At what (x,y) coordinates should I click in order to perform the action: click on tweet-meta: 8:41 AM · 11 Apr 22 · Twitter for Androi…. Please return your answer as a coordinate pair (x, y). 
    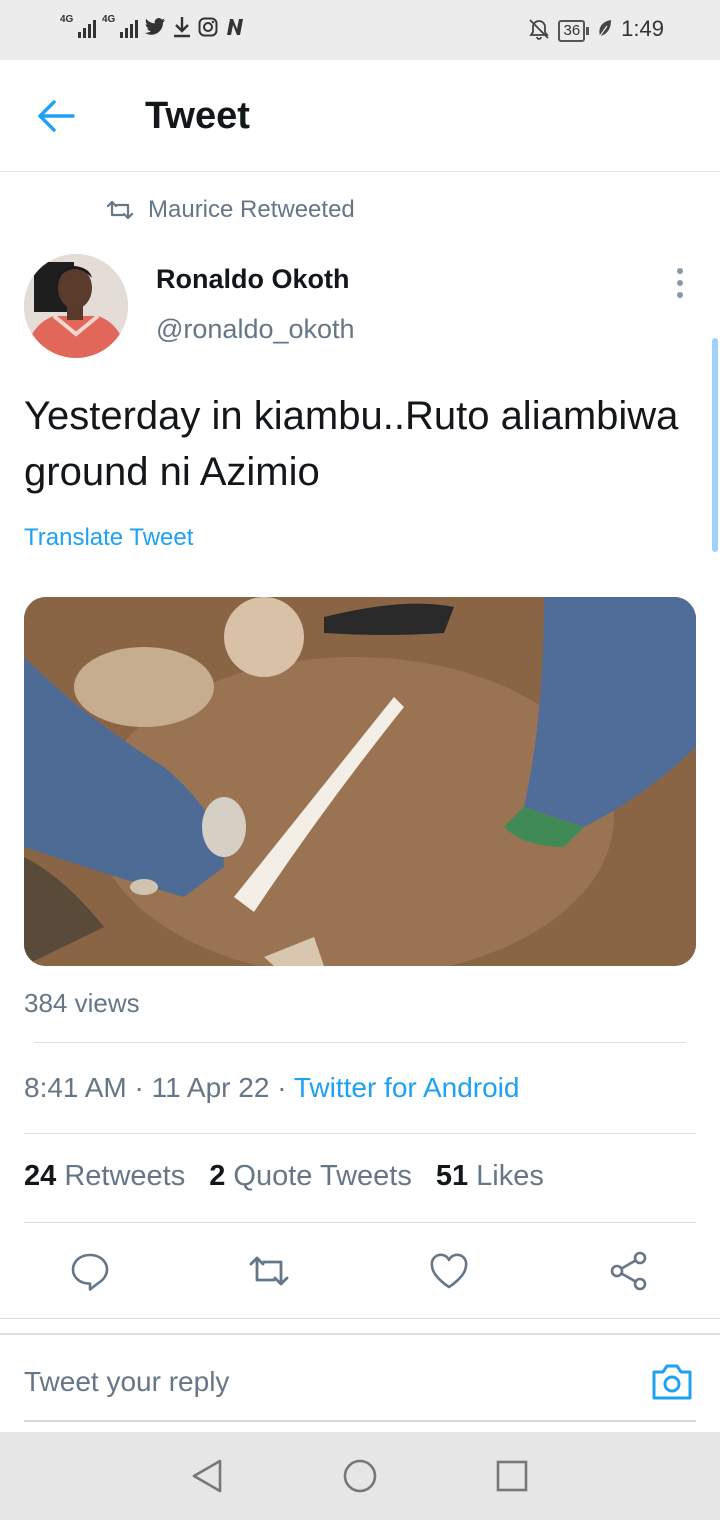
    Looking at the image, I should click on (271, 1088).